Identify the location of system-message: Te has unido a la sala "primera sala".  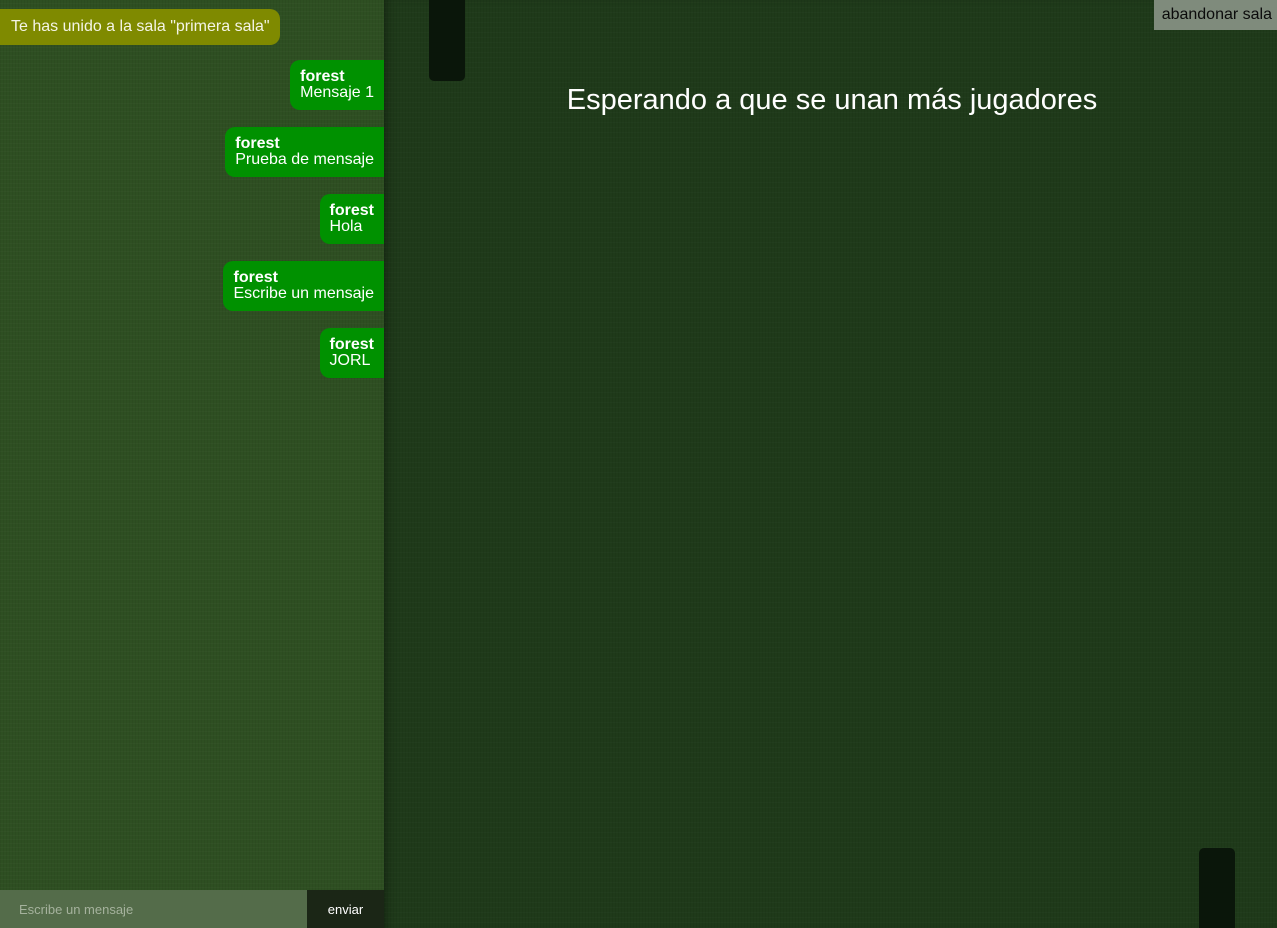
(140, 27).